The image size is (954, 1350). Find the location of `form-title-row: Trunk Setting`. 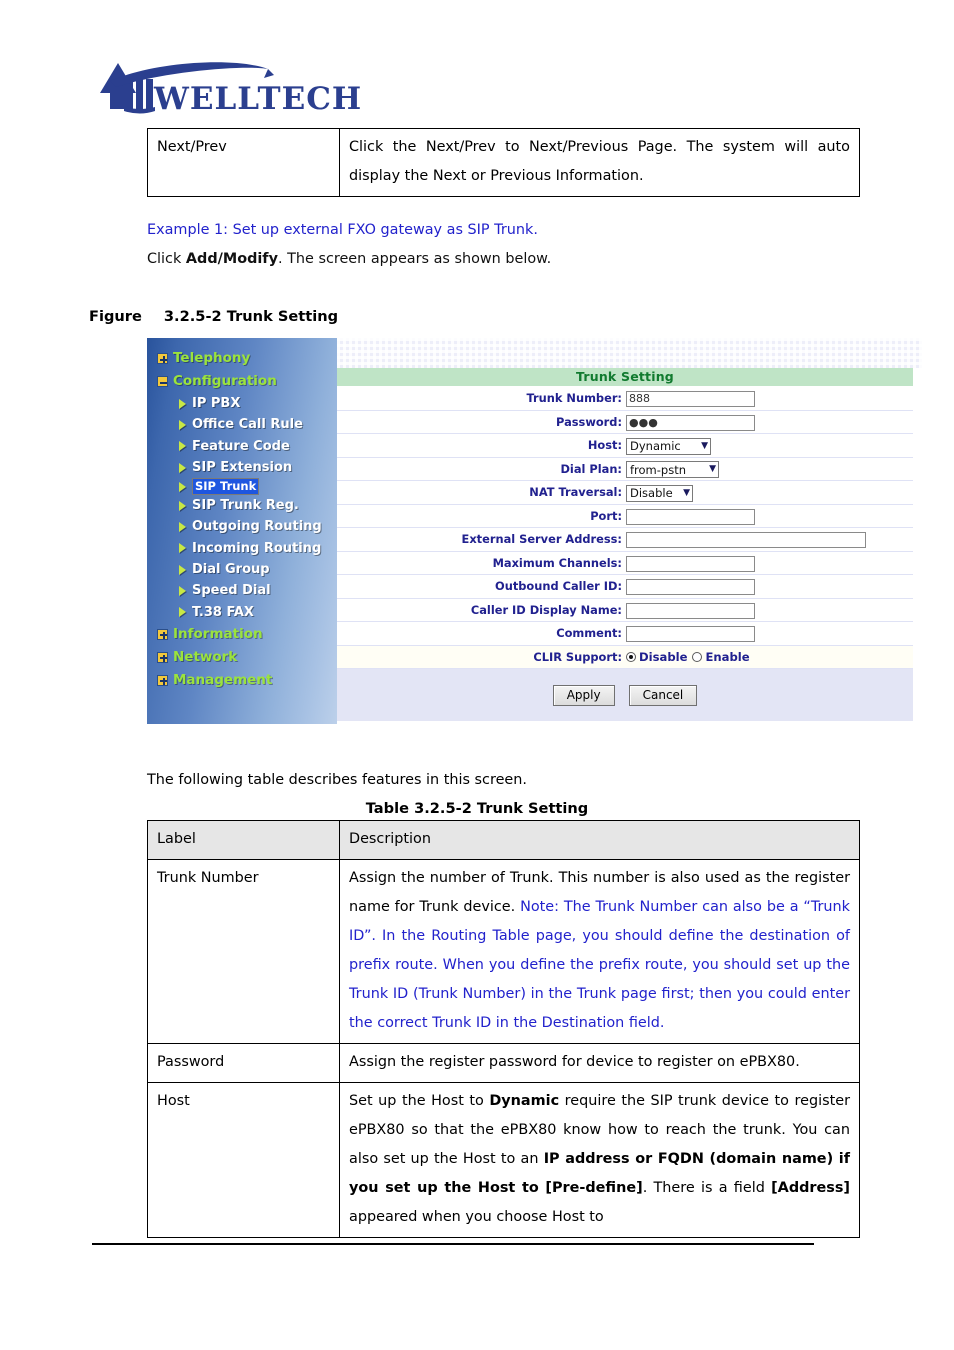

form-title-row: Trunk Setting is located at coordinates (625, 377).